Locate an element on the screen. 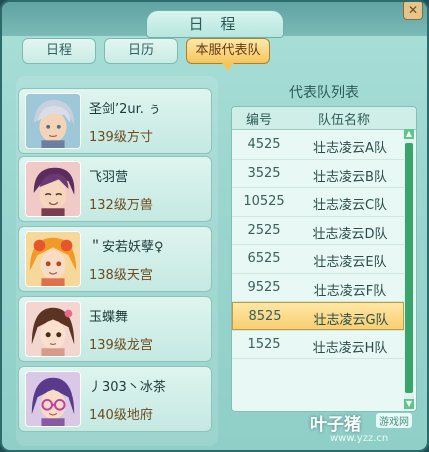 This screenshot has width=429, height=452. team-code: 9525 is located at coordinates (264, 287).